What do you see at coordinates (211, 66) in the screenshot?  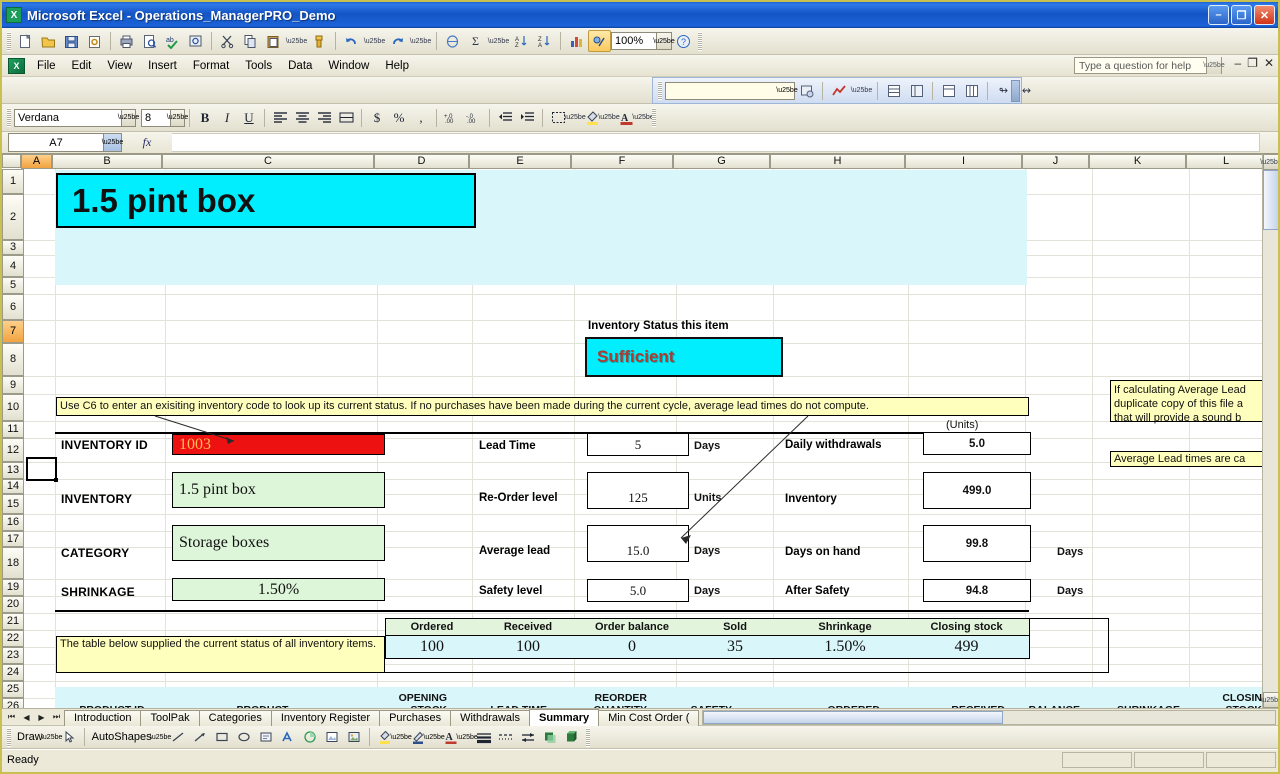 I see `menu-format: Format` at bounding box center [211, 66].